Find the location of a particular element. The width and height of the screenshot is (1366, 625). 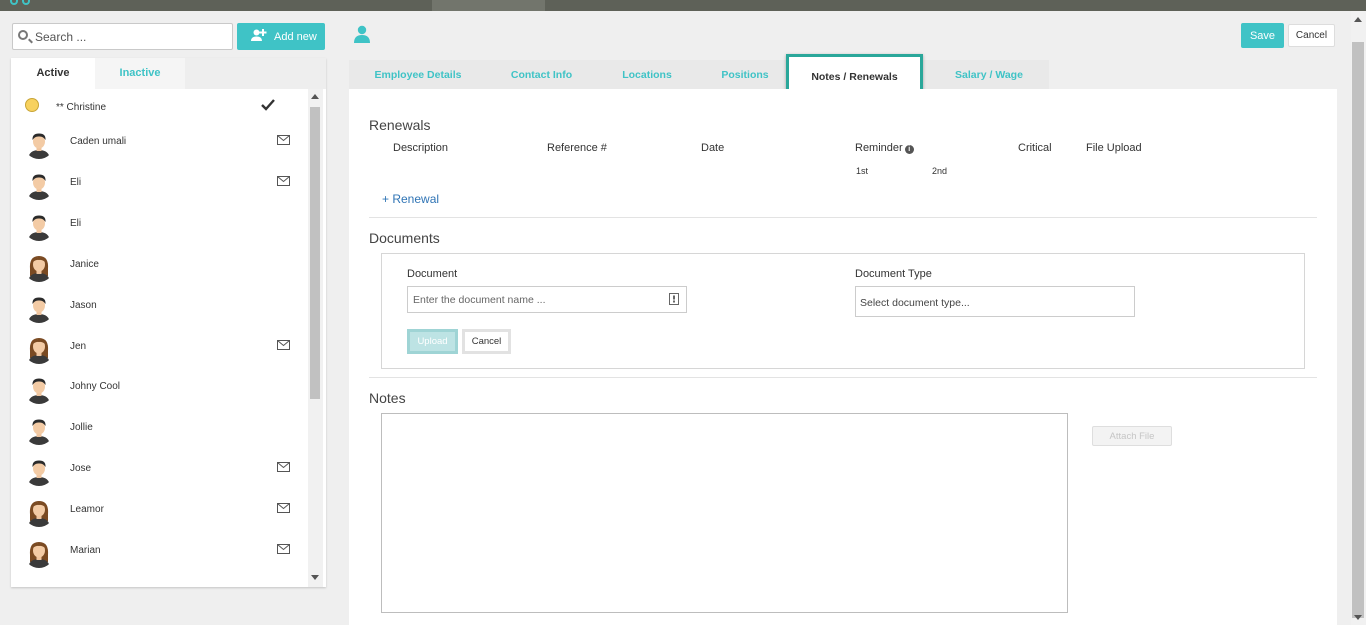

search-input is located at coordinates (130, 37).